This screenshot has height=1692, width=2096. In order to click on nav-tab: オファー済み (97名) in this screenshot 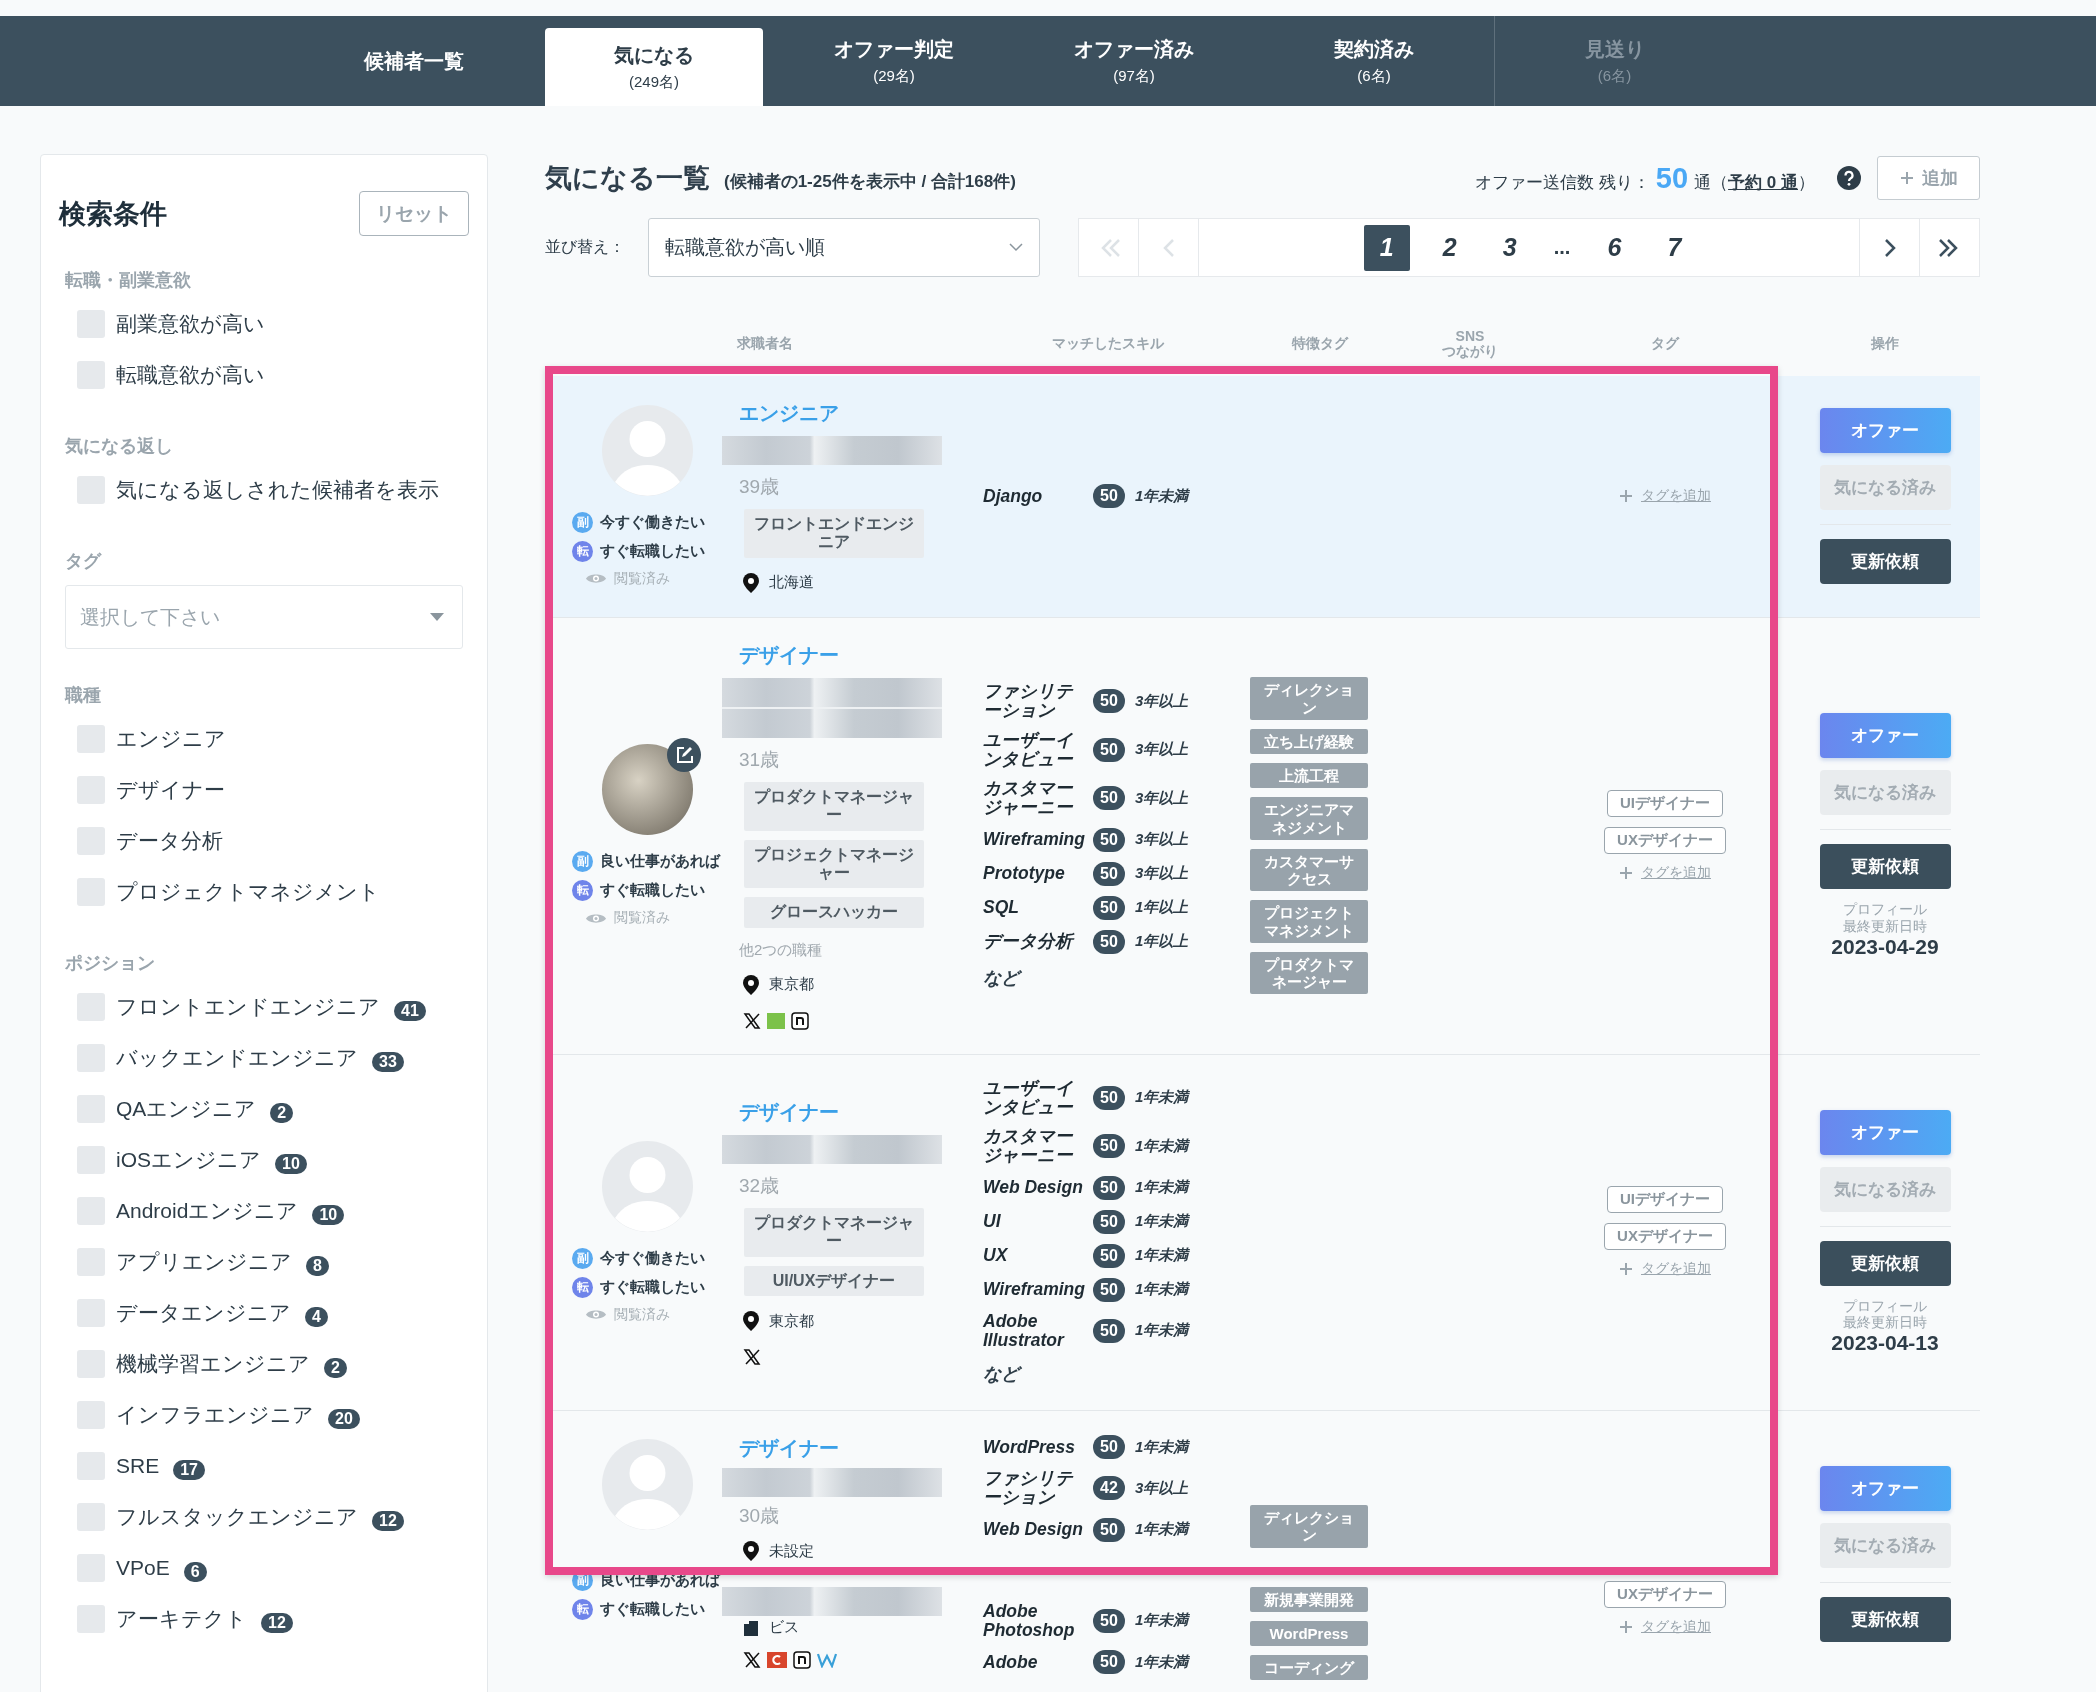, I will do `click(1134, 61)`.